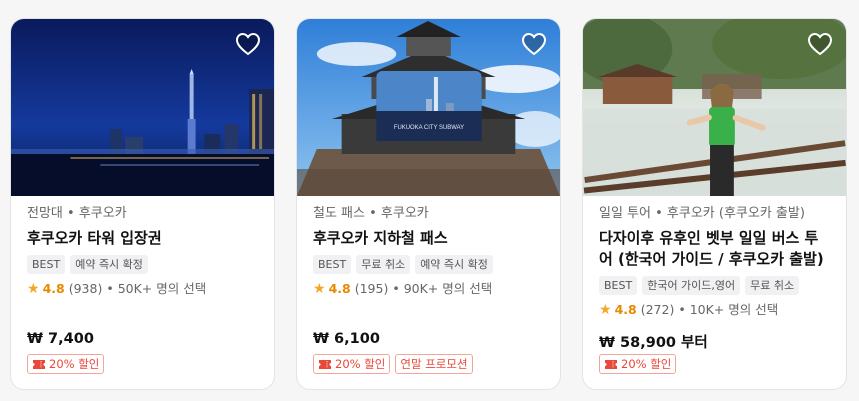  Describe the element at coordinates (653, 343) in the screenshot. I see `product-price: ₩ 58,900 부터` at that location.